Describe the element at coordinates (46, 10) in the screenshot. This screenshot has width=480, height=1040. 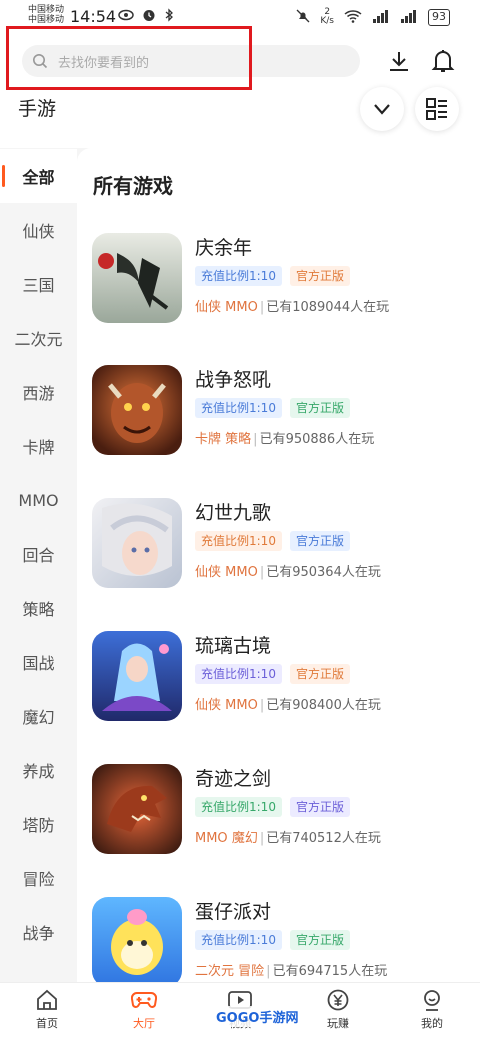
I see `carrier-1: 中国移动` at that location.